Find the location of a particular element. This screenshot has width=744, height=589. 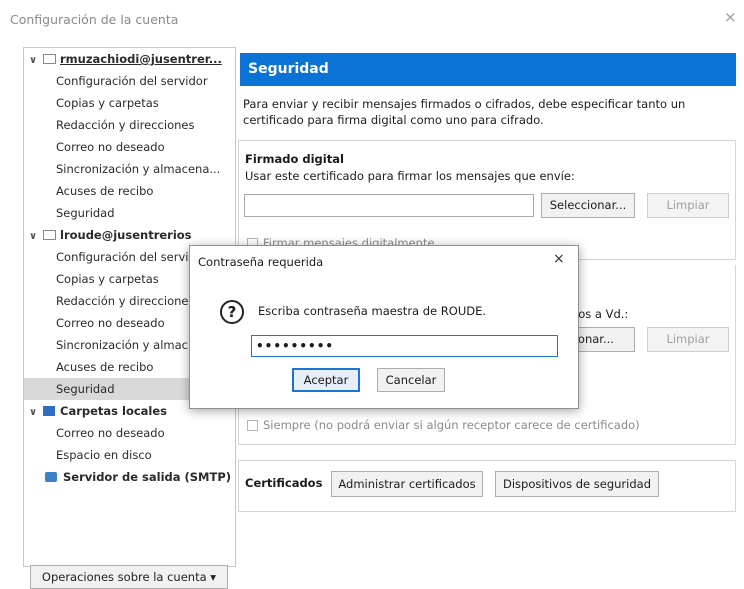

account-2-name: lroude@jusentrerios is located at coordinates (126, 235).